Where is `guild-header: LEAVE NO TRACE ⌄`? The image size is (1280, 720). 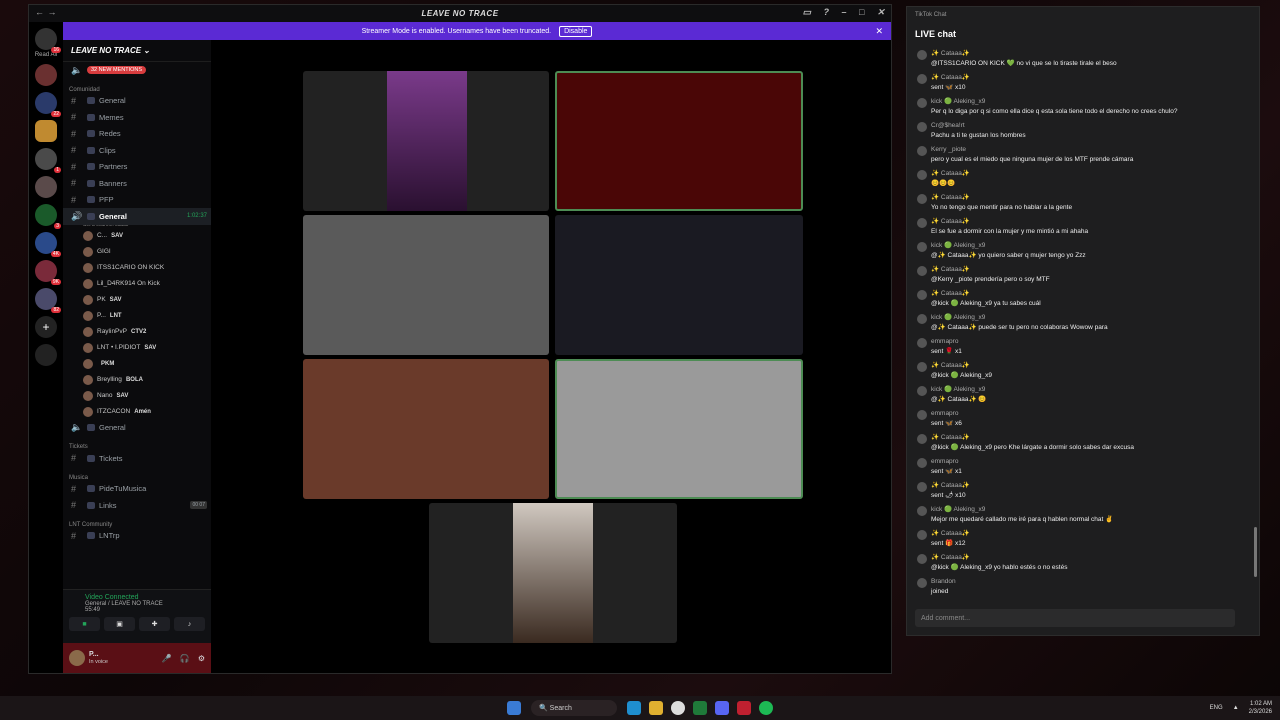
guild-header: LEAVE NO TRACE ⌄ is located at coordinates (137, 51).